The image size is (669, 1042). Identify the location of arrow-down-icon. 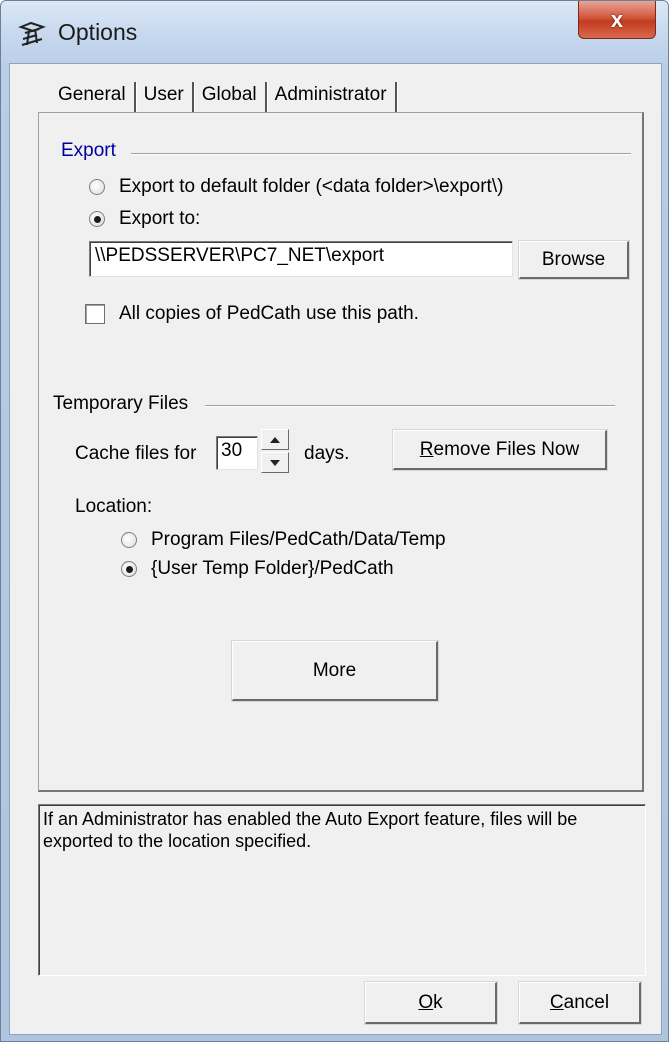
(275, 462).